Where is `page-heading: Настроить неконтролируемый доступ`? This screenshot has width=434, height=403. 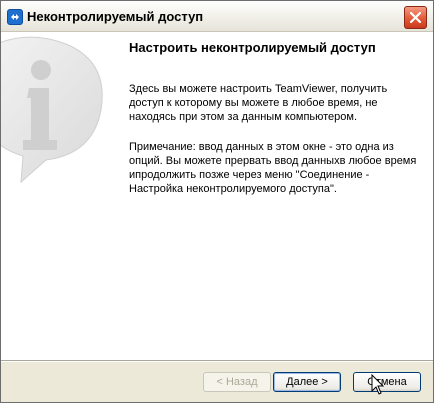
page-heading: Настроить неконтролируемый доступ is located at coordinates (252, 47).